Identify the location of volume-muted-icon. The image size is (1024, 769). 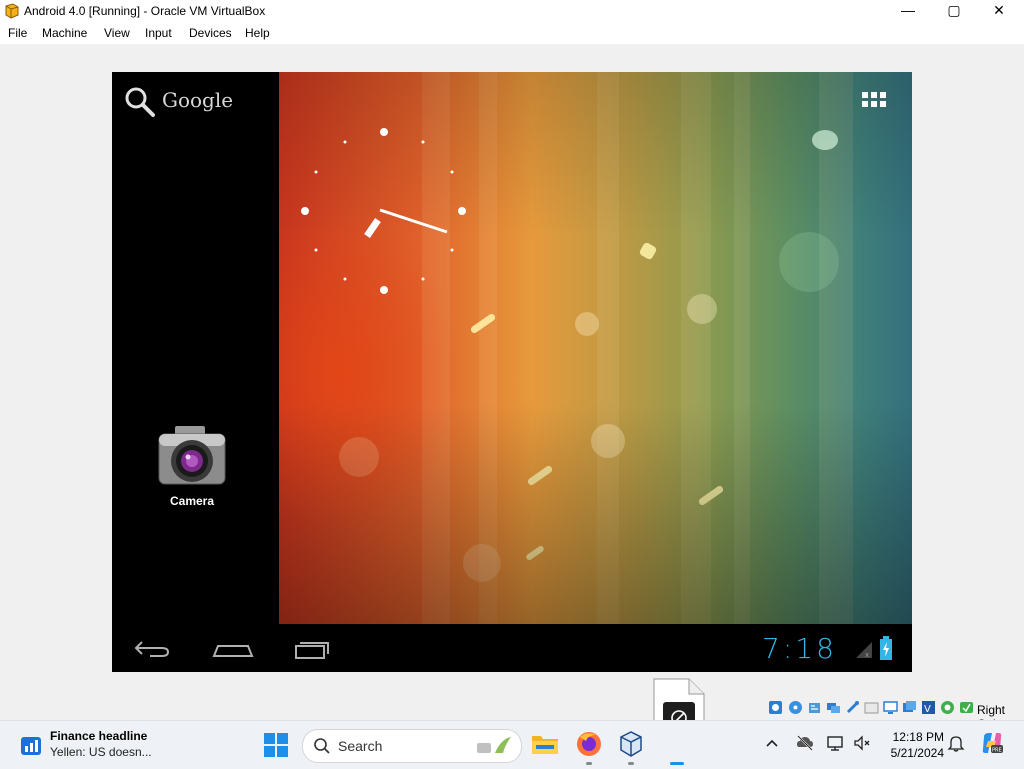
(862, 743).